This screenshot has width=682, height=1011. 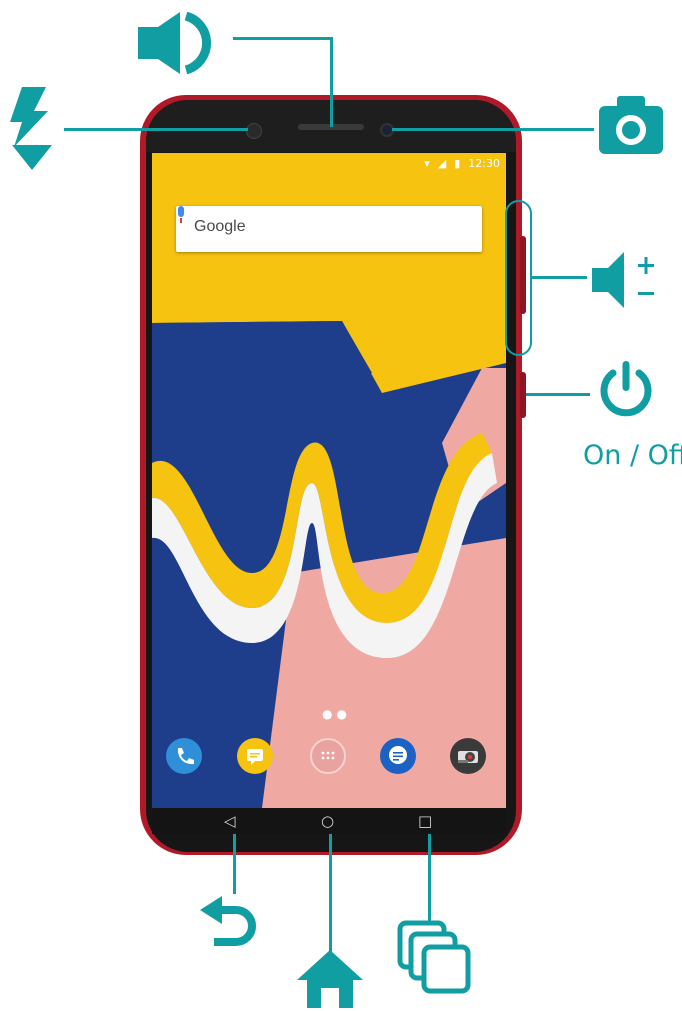 I want to click on proximity-sensor, so click(x=254, y=131).